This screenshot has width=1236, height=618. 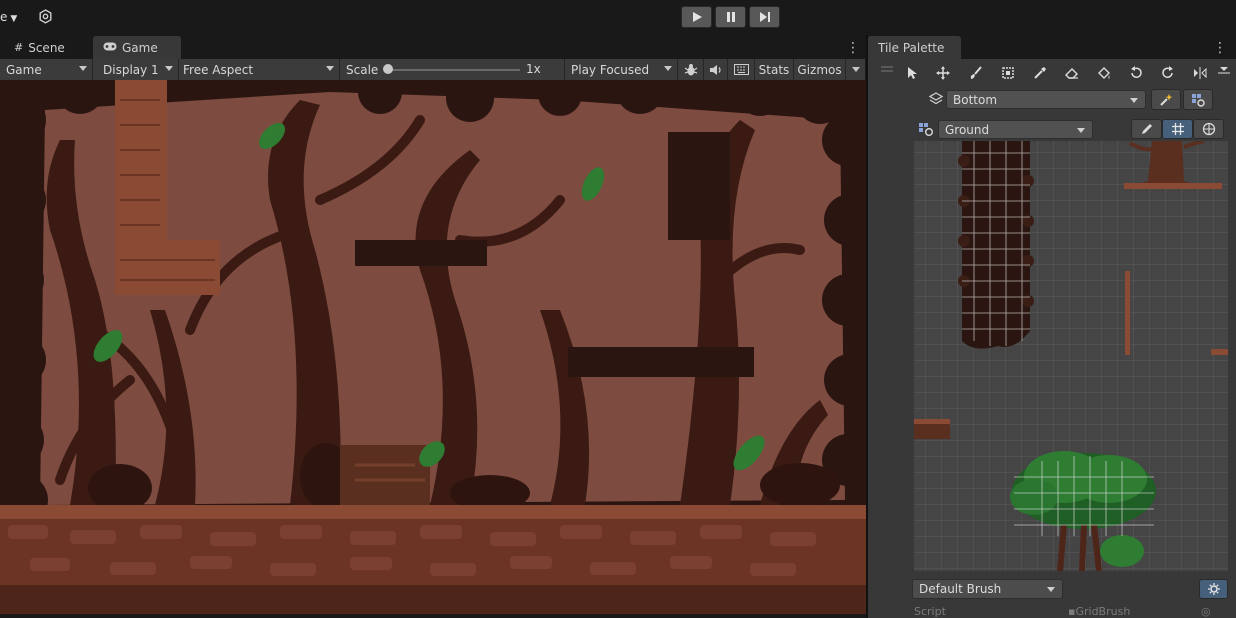 I want to click on brush-dropdown: Default Brush, so click(x=987, y=589).